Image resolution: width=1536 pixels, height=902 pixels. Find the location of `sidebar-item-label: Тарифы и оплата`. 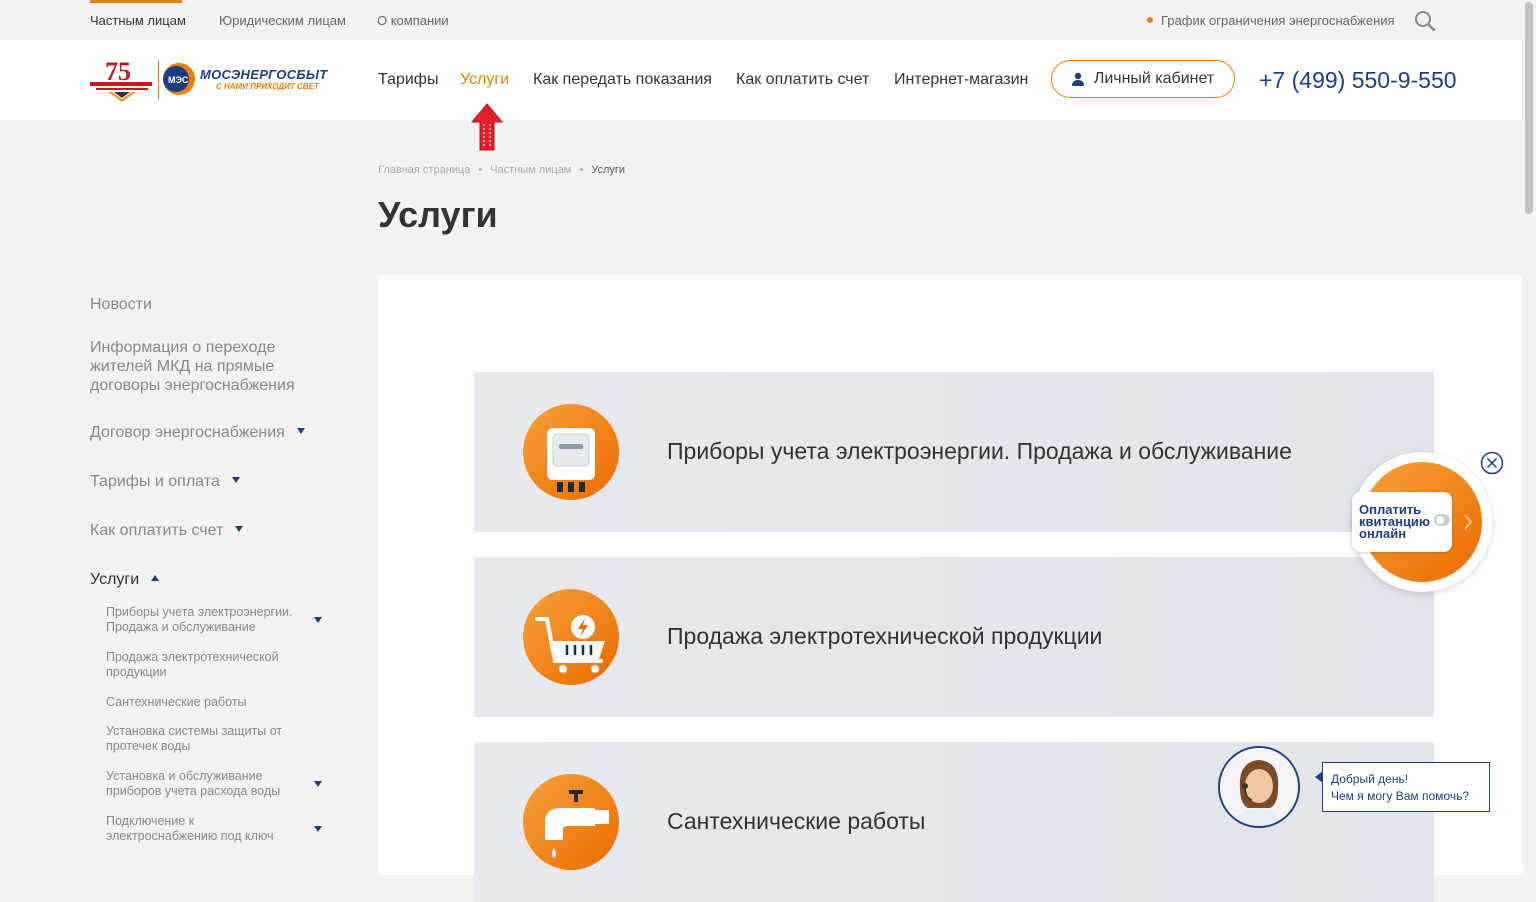

sidebar-item-label: Тарифы и оплата is located at coordinates (155, 481).